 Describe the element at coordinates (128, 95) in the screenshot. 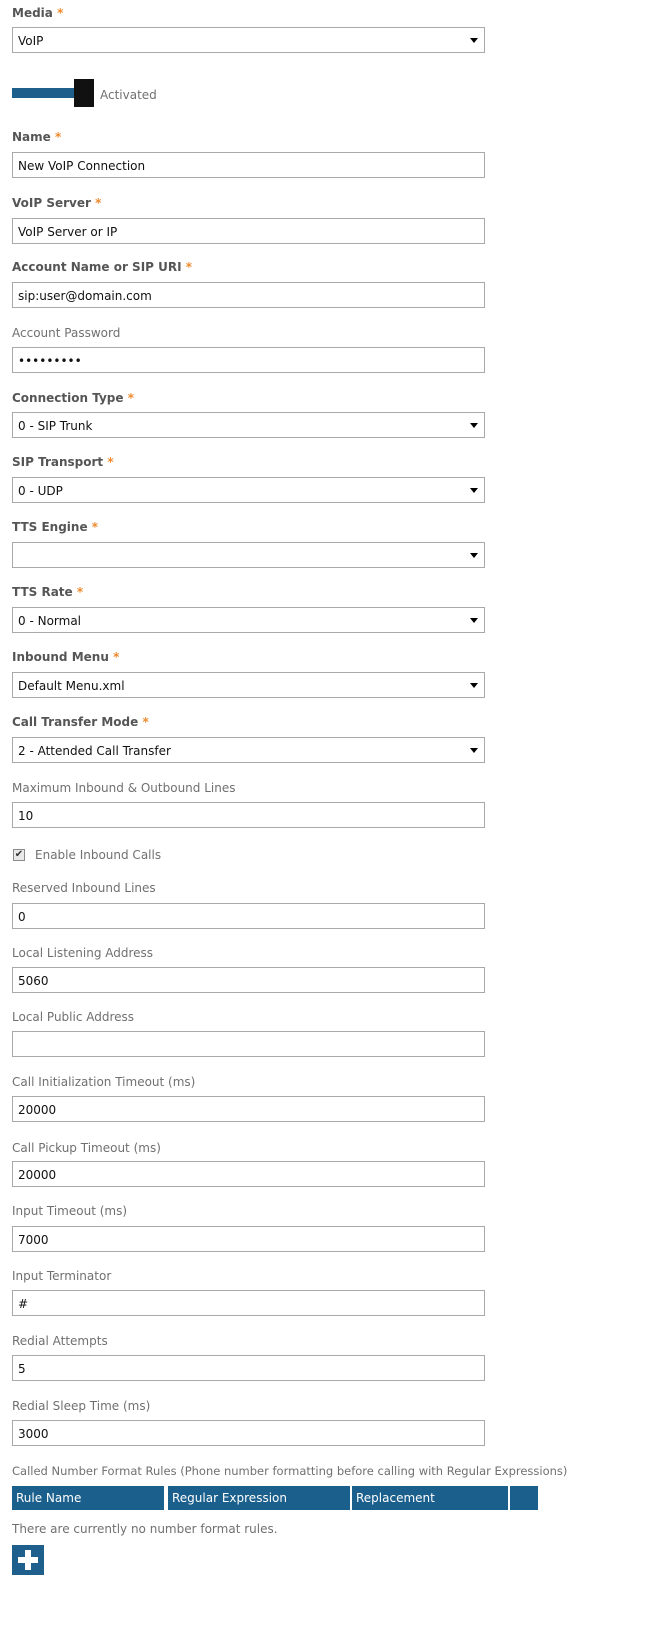

I see `activation-label: Activated` at that location.